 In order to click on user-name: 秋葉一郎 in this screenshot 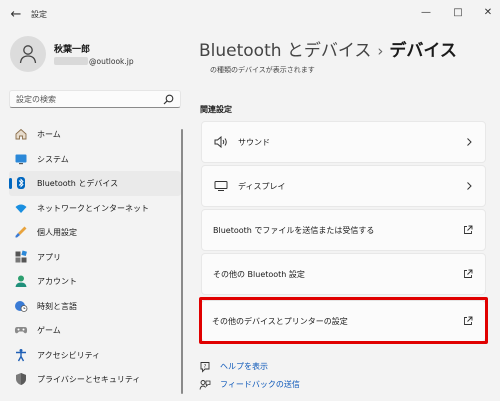, I will do `click(72, 50)`.